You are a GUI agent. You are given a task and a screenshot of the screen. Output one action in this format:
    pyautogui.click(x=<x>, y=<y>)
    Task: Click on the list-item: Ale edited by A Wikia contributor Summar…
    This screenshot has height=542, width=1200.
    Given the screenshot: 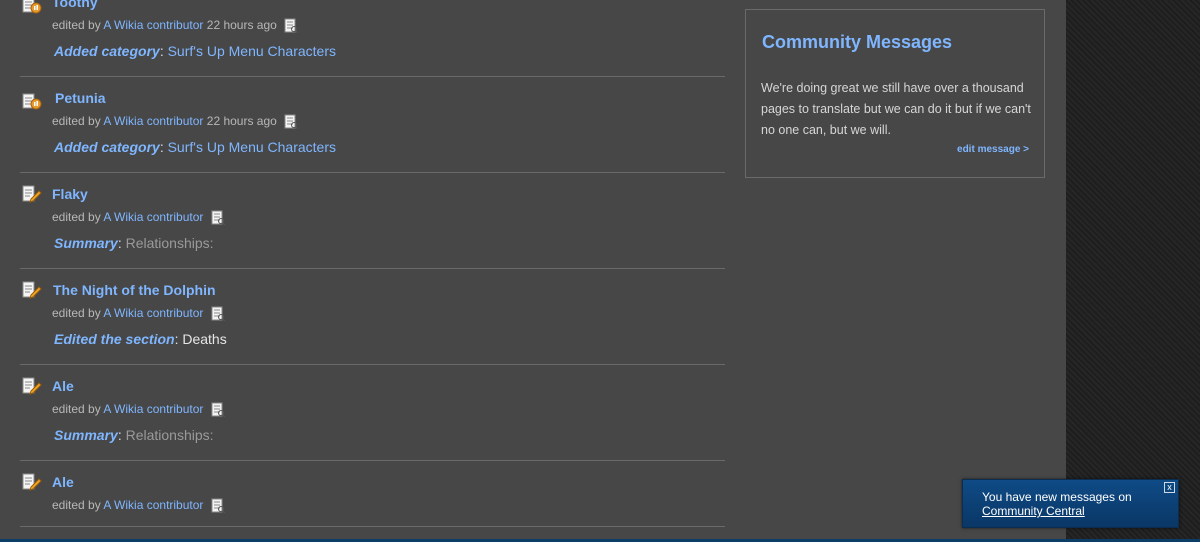 What is the action you would take?
    pyautogui.click(x=372, y=412)
    